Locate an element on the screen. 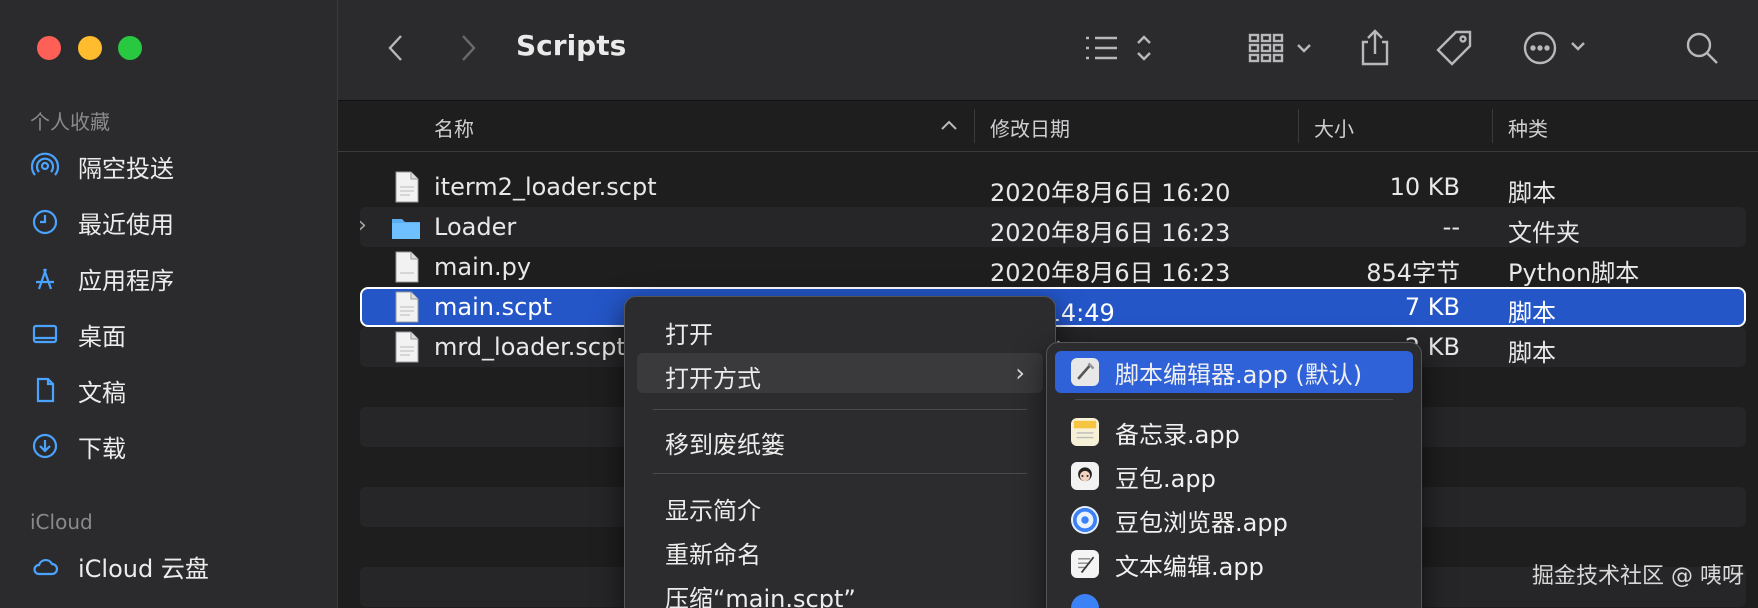  watermark: 掘金技术社区 @ 咦呀 is located at coordinates (1638, 576).